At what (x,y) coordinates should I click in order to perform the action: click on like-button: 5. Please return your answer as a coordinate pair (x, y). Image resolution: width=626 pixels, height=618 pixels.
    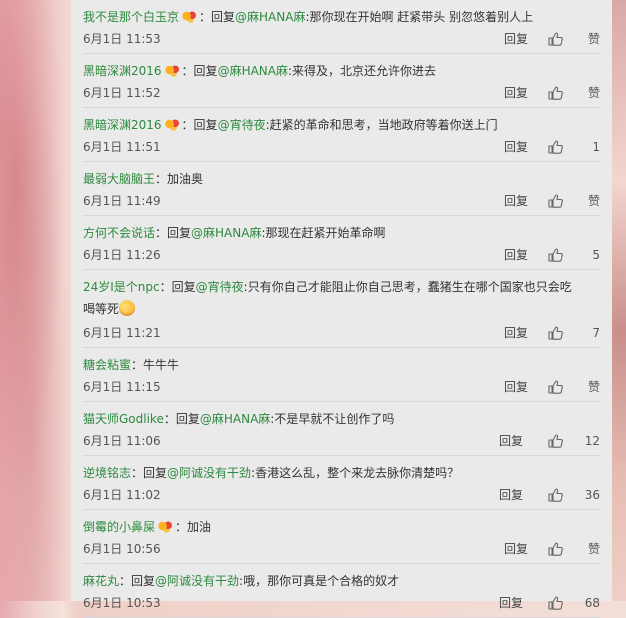
    Looking at the image, I should click on (574, 255).